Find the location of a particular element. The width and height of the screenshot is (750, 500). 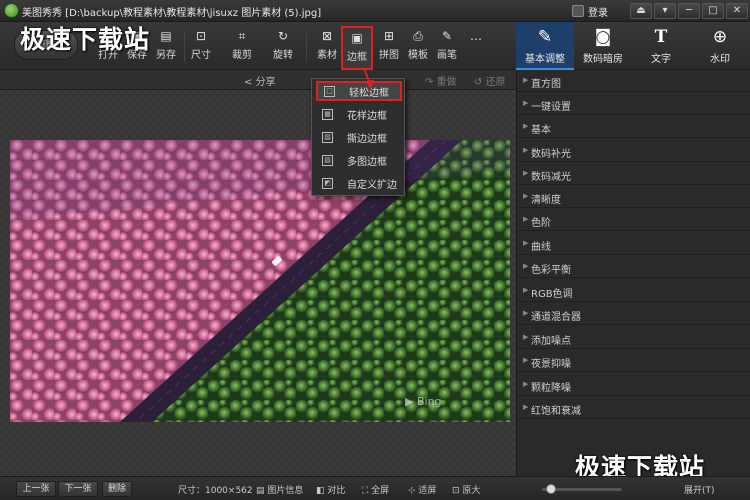

restore-button: ↺ 还原 is located at coordinates (490, 80).